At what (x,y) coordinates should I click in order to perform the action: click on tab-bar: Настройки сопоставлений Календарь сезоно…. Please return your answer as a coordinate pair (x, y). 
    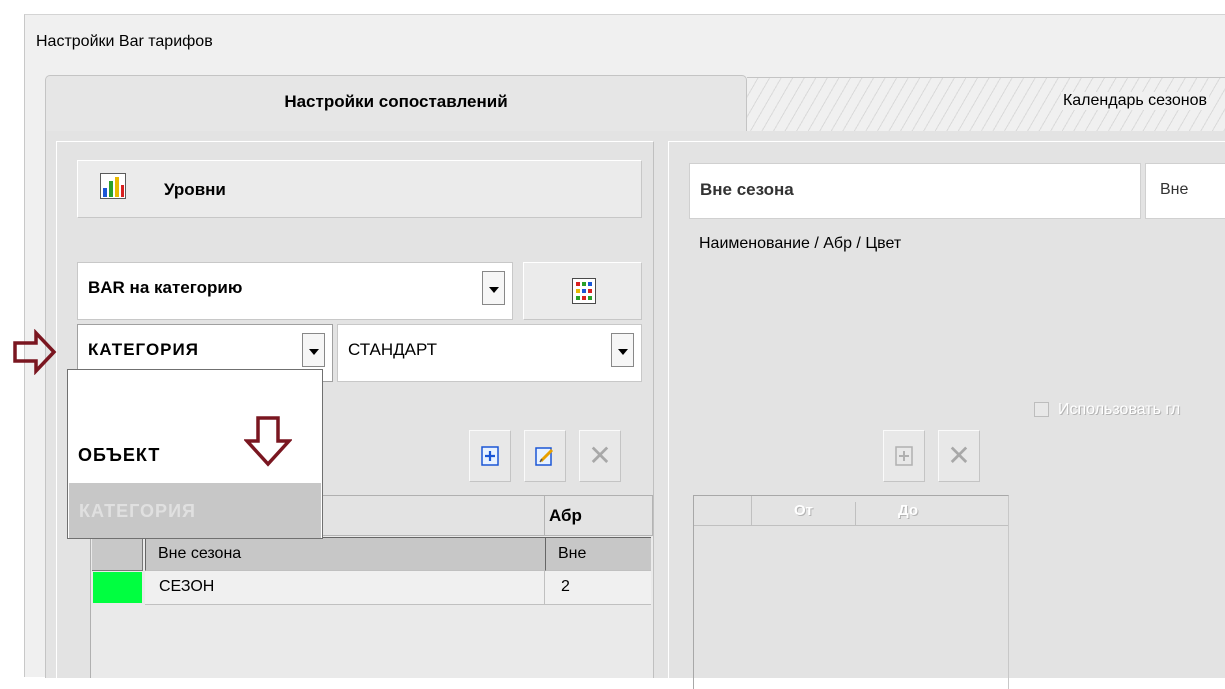
    Looking at the image, I should click on (635, 103).